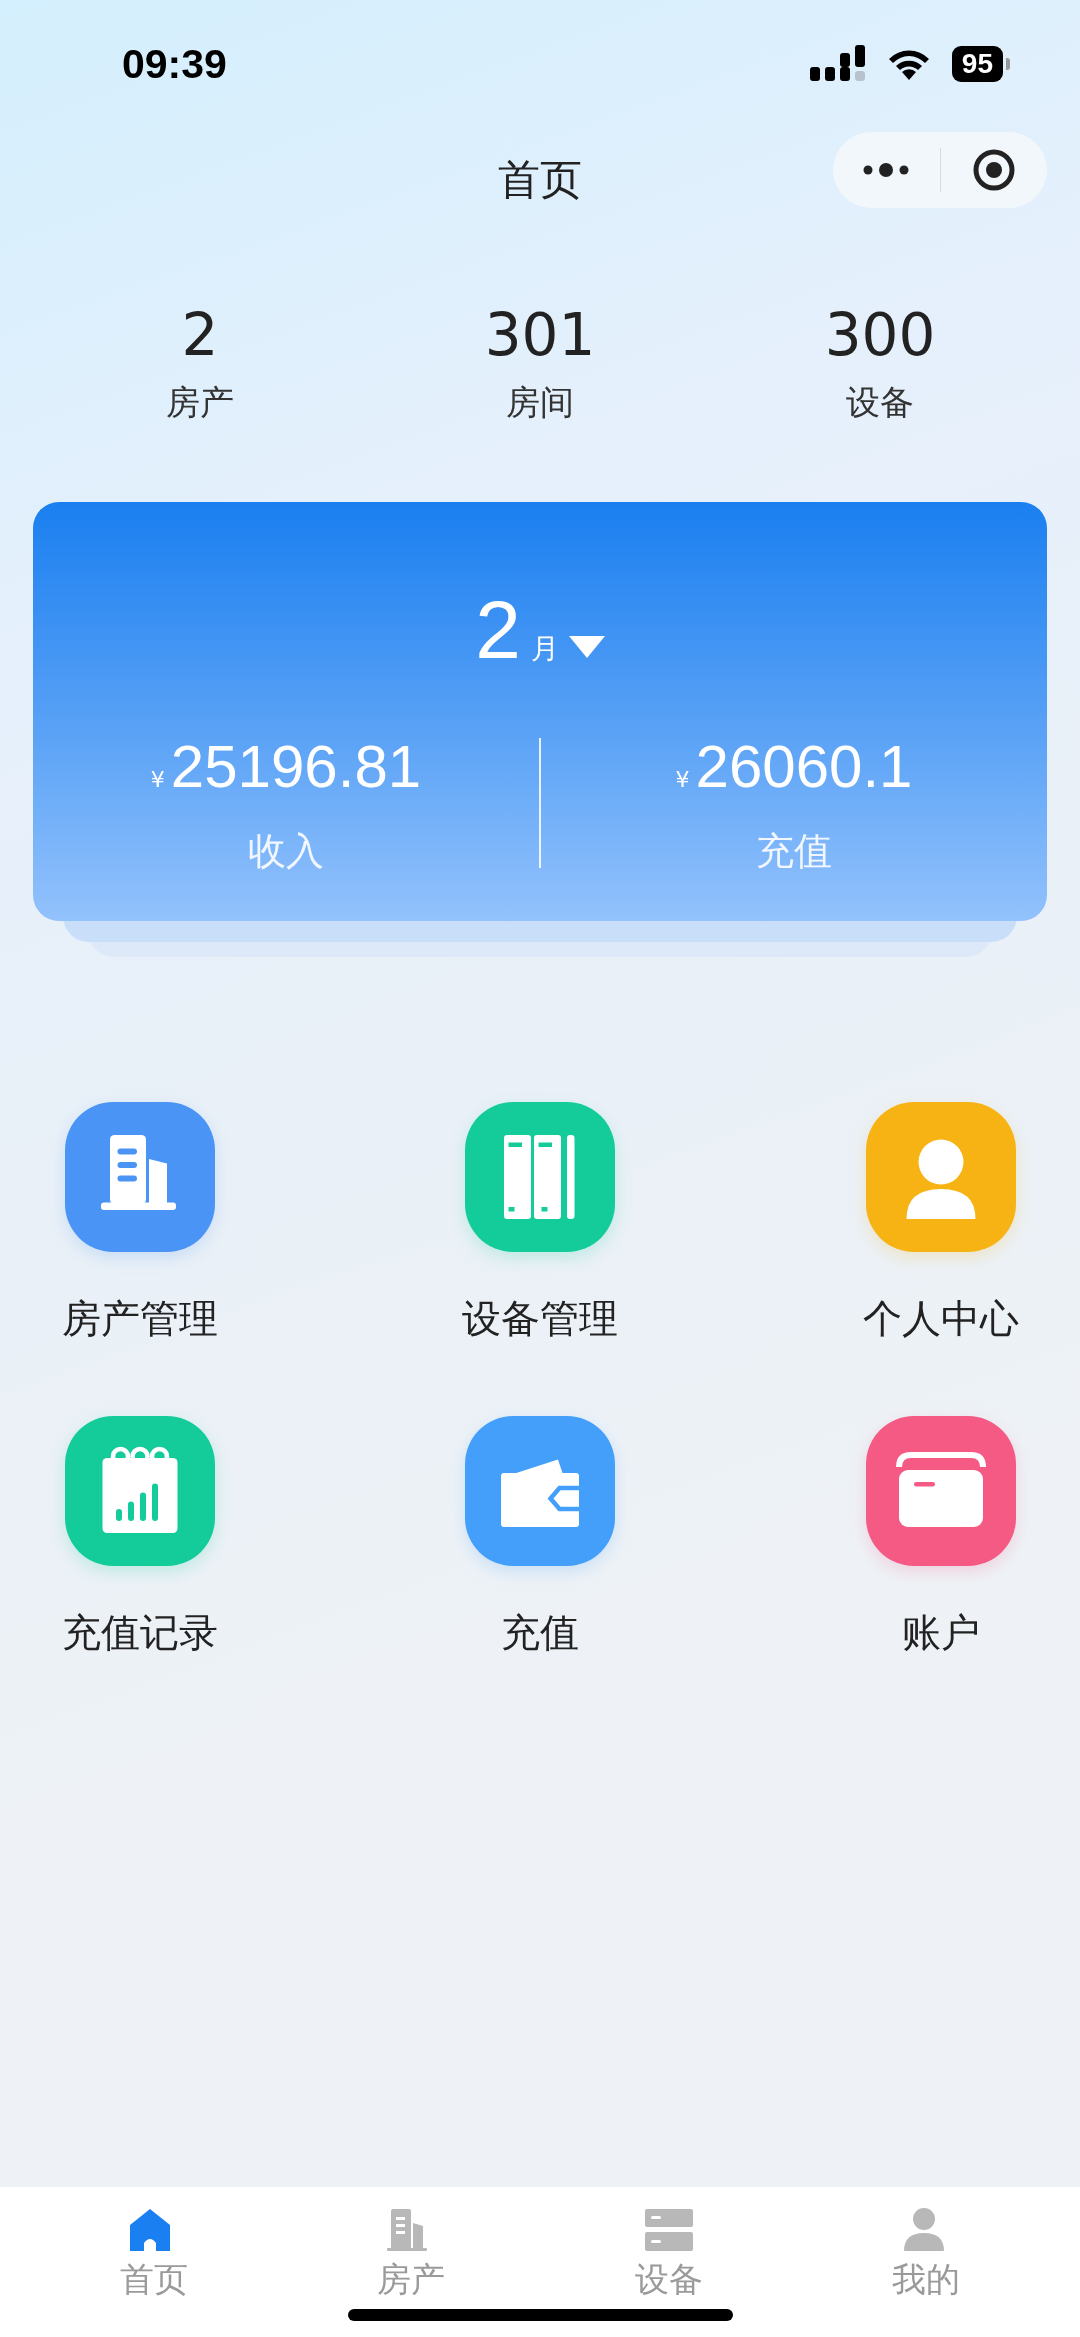  What do you see at coordinates (540, 1319) in the screenshot?
I see `menu-label: 设备管理` at bounding box center [540, 1319].